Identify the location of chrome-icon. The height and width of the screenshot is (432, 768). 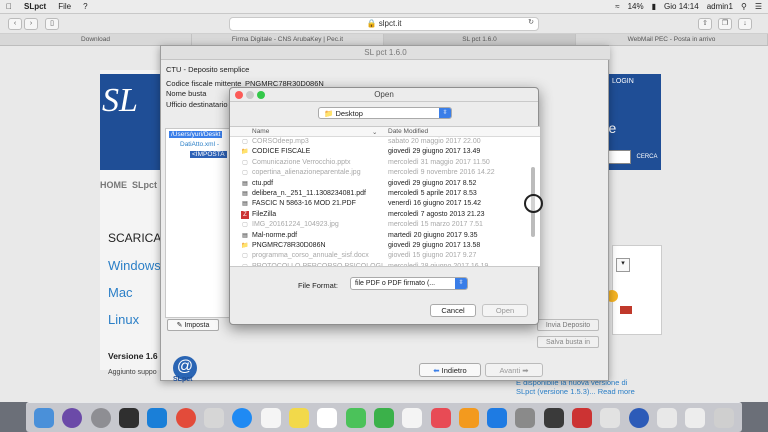
(185, 417).